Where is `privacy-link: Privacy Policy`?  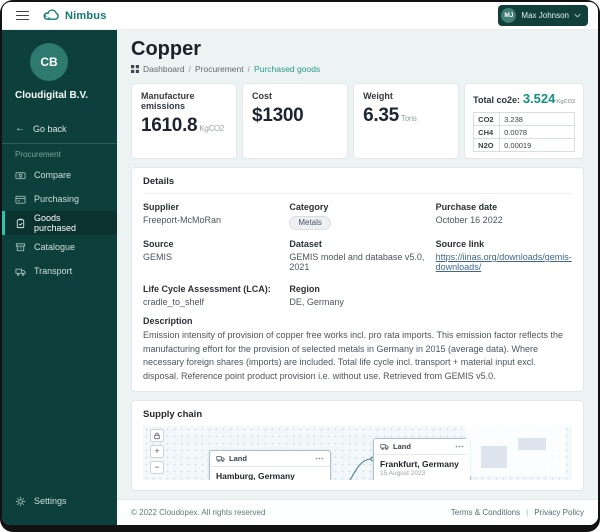
privacy-link: Privacy Policy is located at coordinates (559, 512).